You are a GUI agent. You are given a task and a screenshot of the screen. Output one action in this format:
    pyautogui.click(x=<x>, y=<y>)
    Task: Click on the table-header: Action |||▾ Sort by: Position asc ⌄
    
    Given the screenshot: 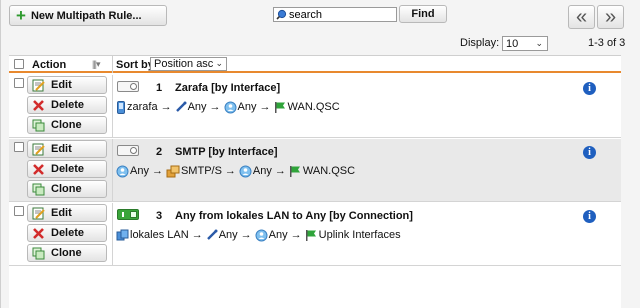 What is the action you would take?
    pyautogui.click(x=315, y=64)
    